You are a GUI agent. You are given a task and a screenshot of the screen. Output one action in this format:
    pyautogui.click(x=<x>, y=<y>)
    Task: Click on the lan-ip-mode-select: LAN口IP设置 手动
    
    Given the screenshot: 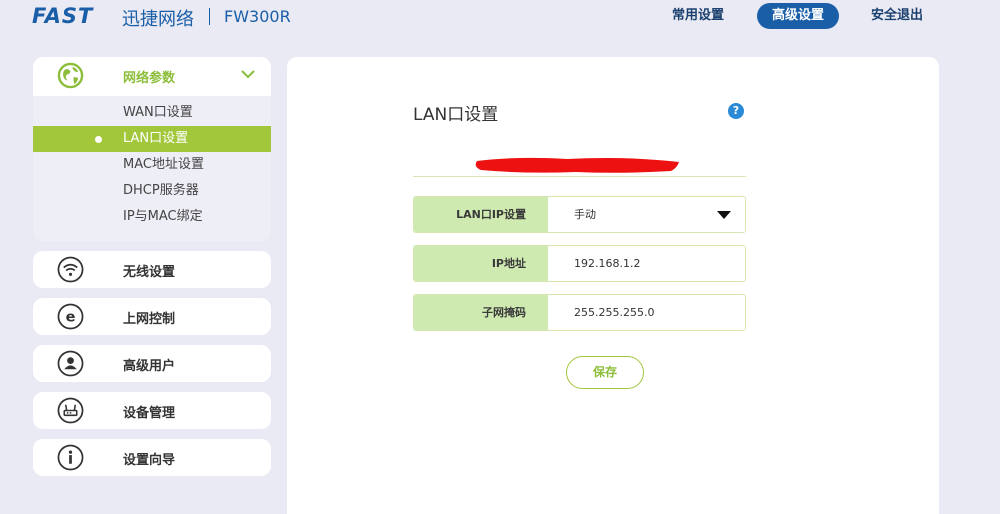 What is the action you would take?
    pyautogui.click(x=579, y=214)
    